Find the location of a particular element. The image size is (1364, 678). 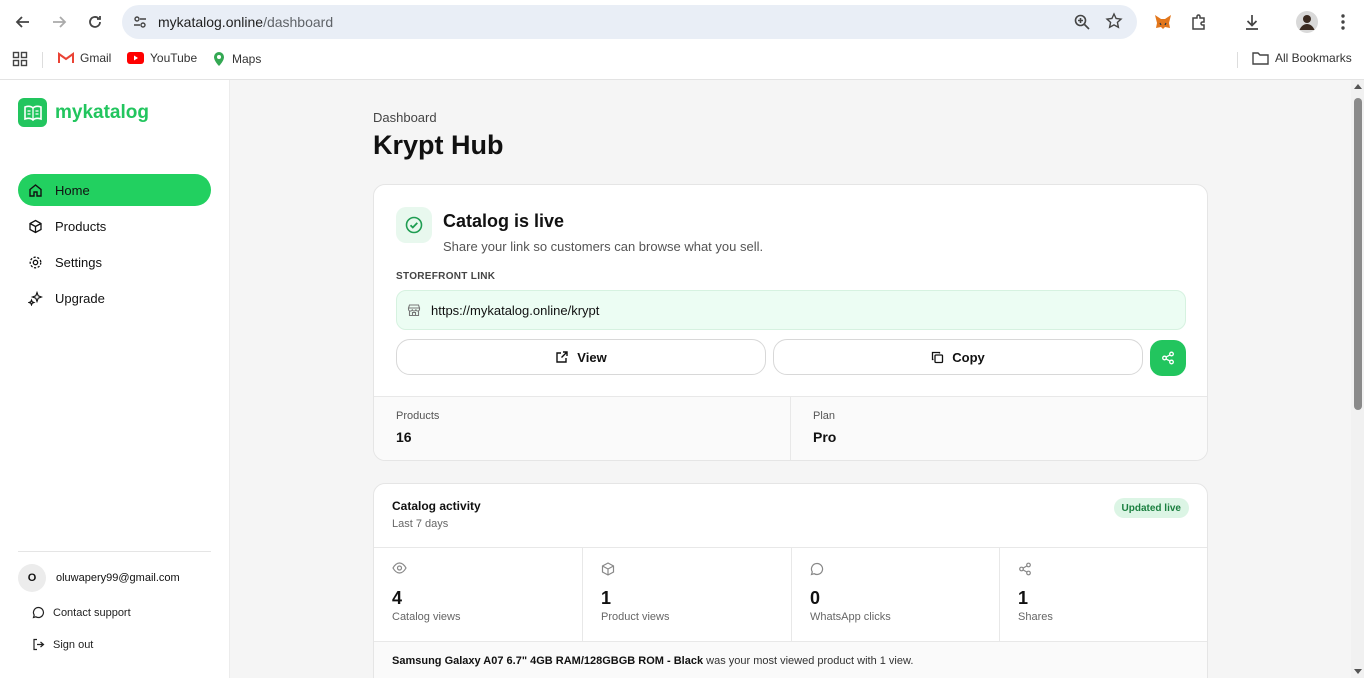

scroll-down-arrow-icon is located at coordinates (1358, 671).